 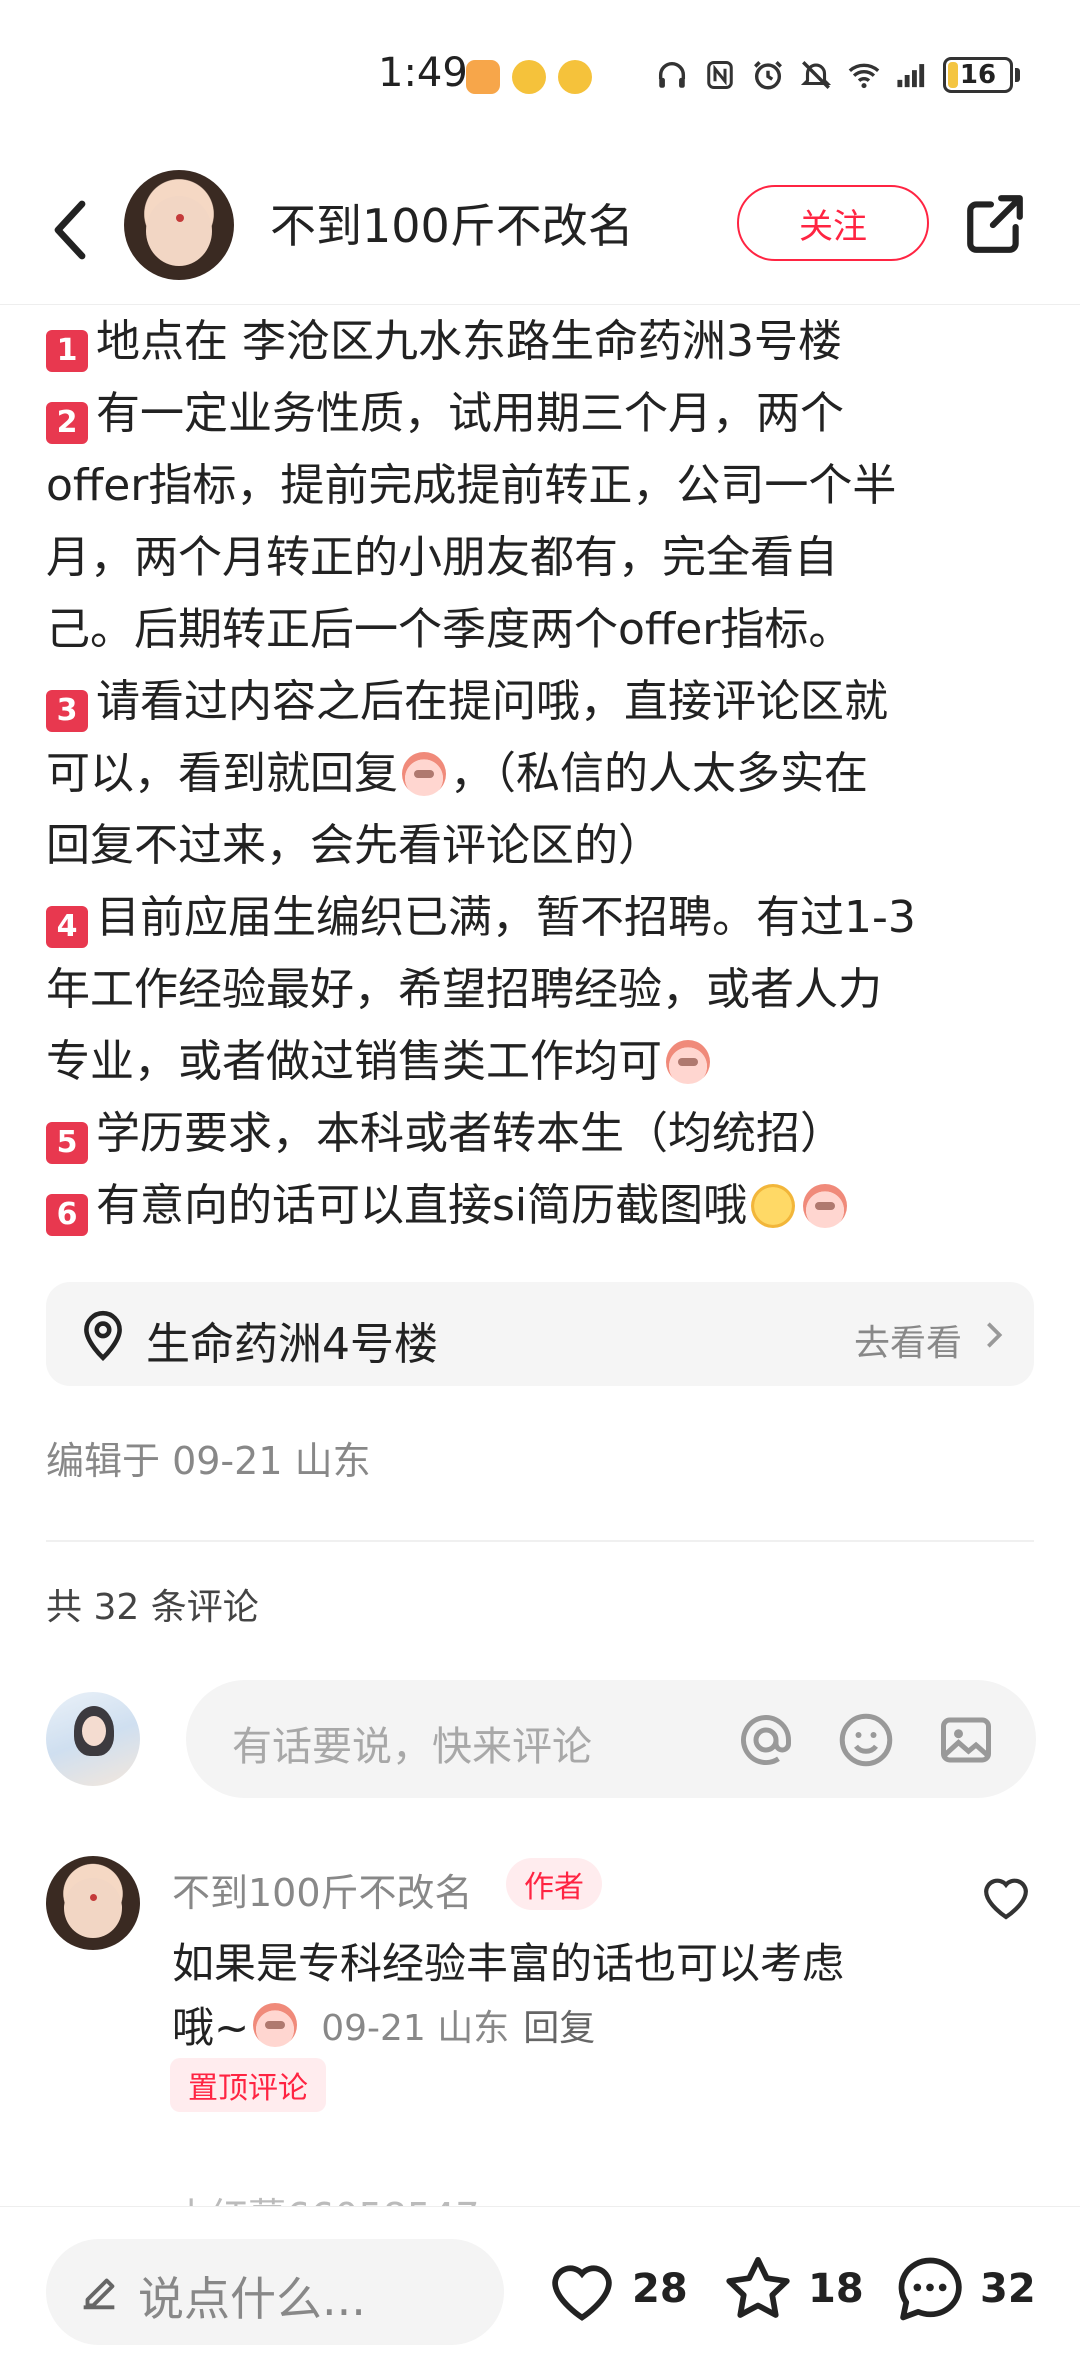 I want to click on post-text: offer指标，提前完成提前转正，公司一个半, so click(x=471, y=485).